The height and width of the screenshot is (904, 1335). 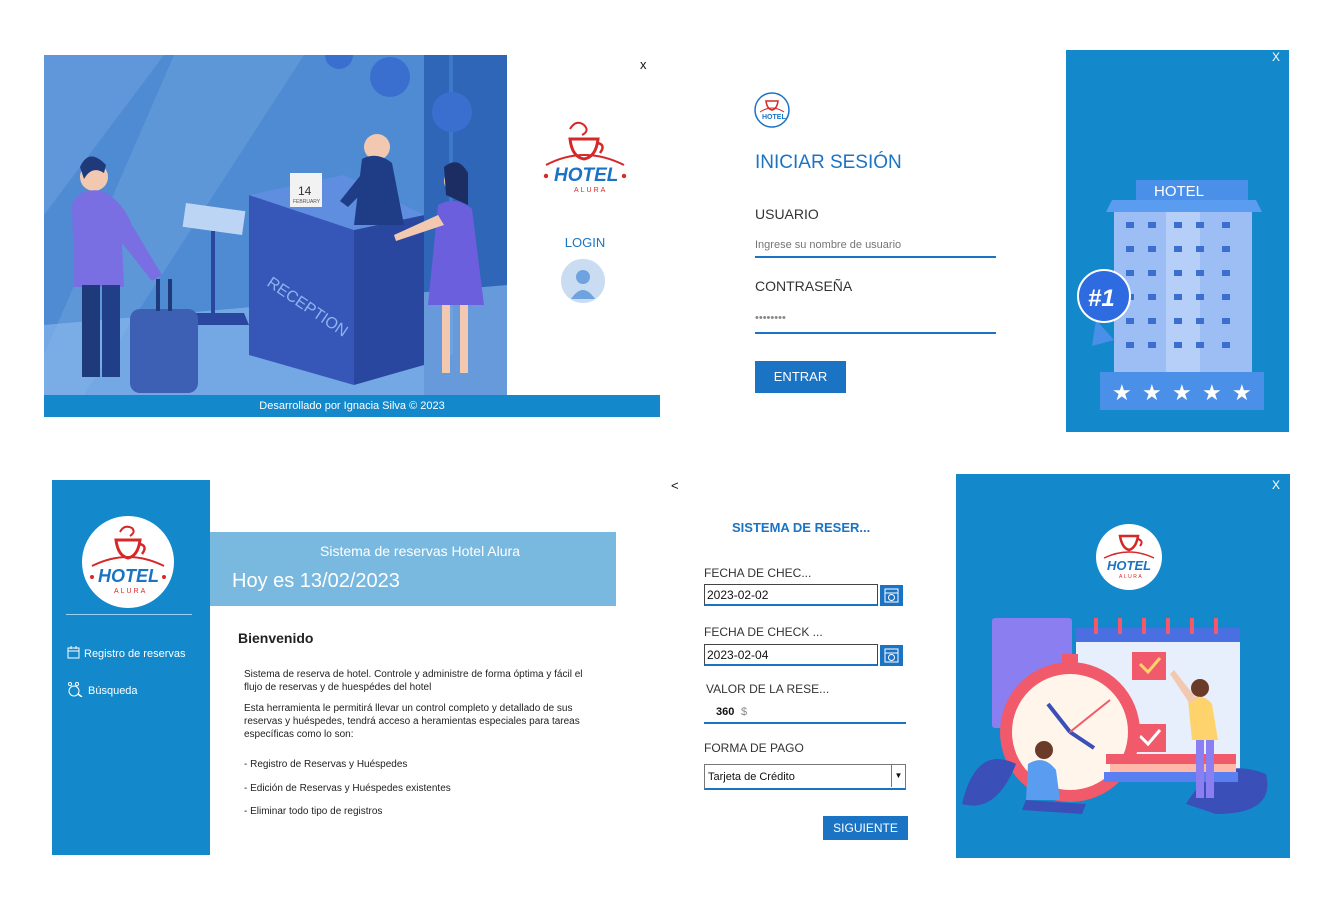 What do you see at coordinates (352, 406) in the screenshot?
I see `splash-footer: Desarrollado por Ignacia Silva © 2023` at bounding box center [352, 406].